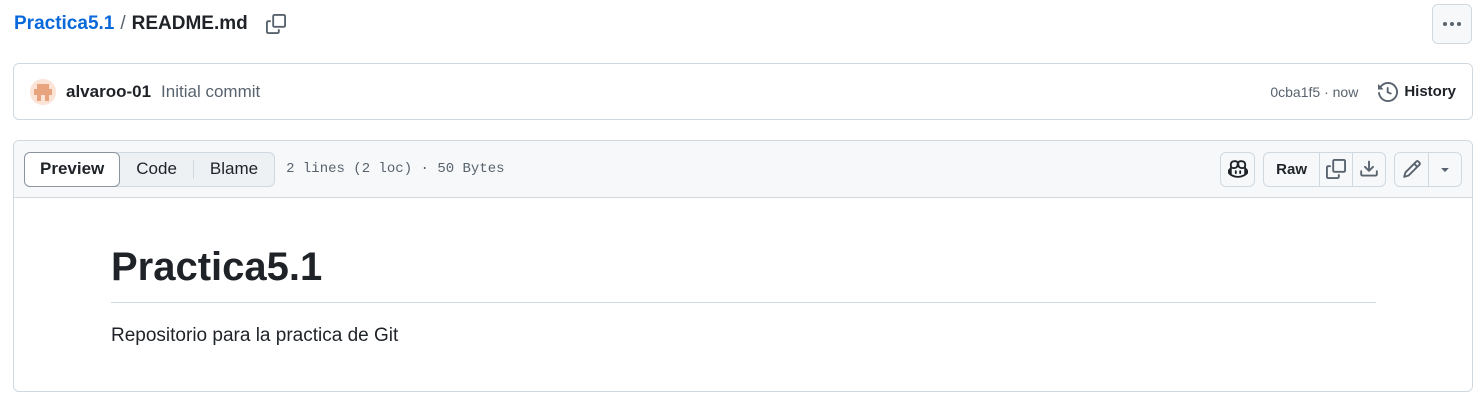 This screenshot has width=1482, height=402. I want to click on view-mode-switcher: Preview Code Blame, so click(150, 169).